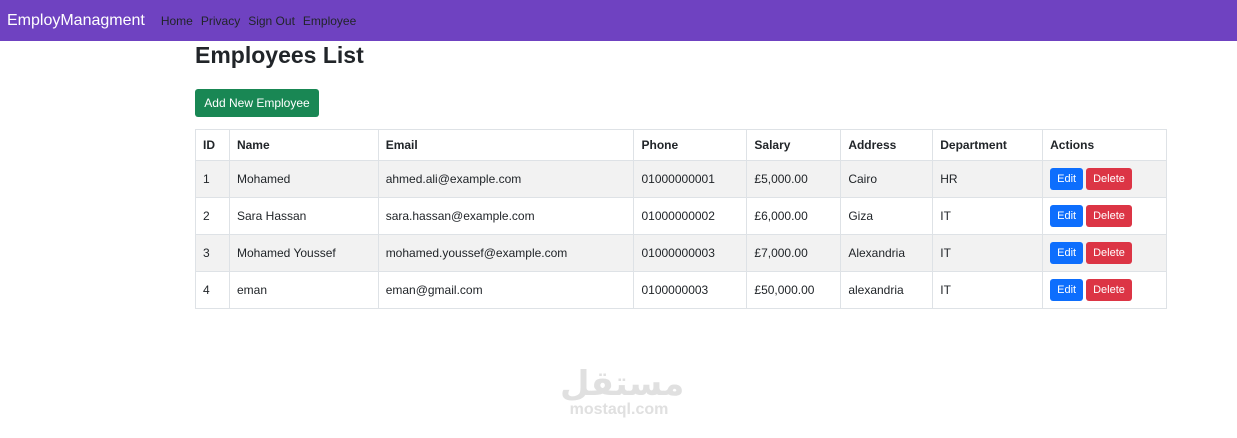  I want to click on cell-address: Cairo, so click(887, 179).